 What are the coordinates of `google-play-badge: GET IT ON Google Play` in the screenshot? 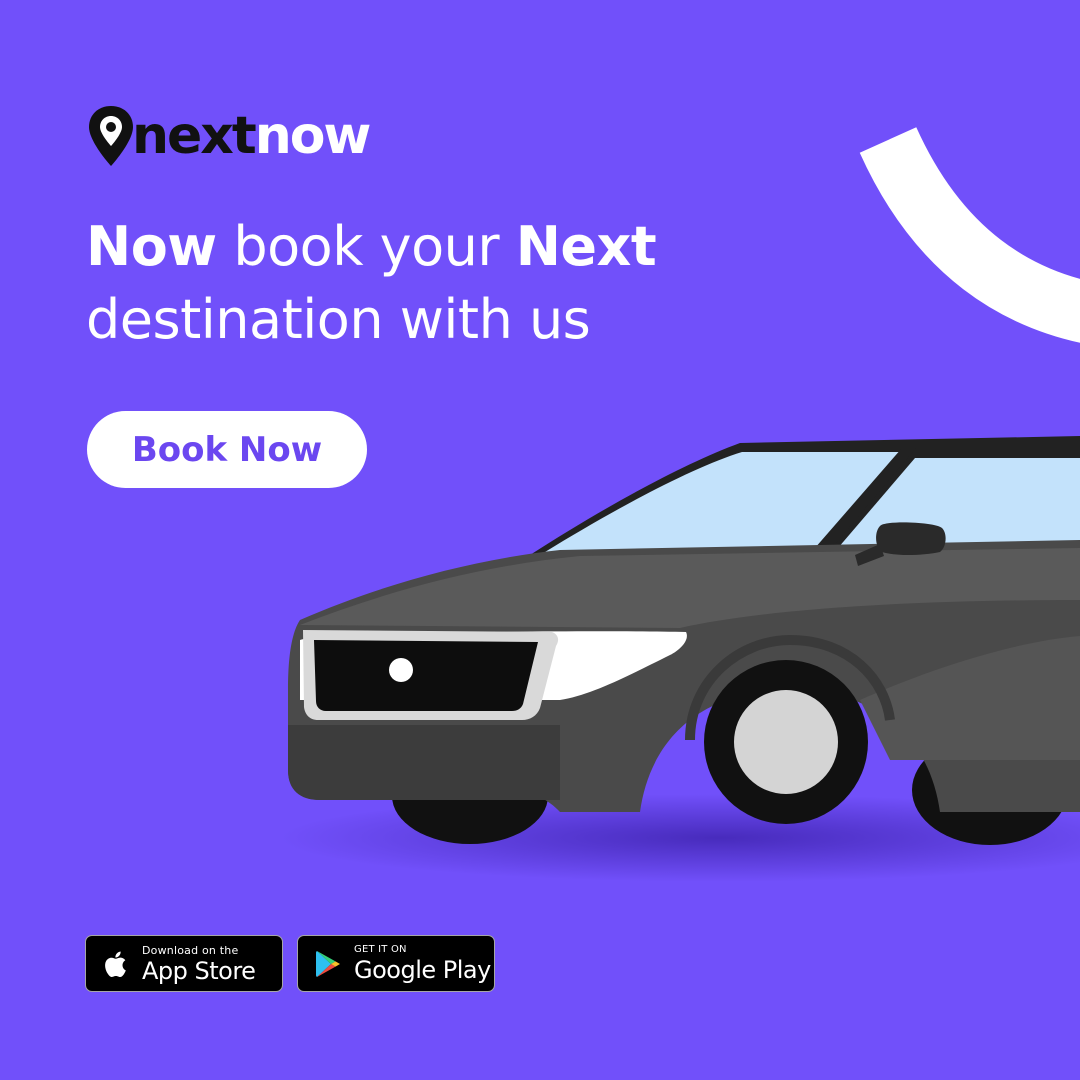 It's located at (396, 963).